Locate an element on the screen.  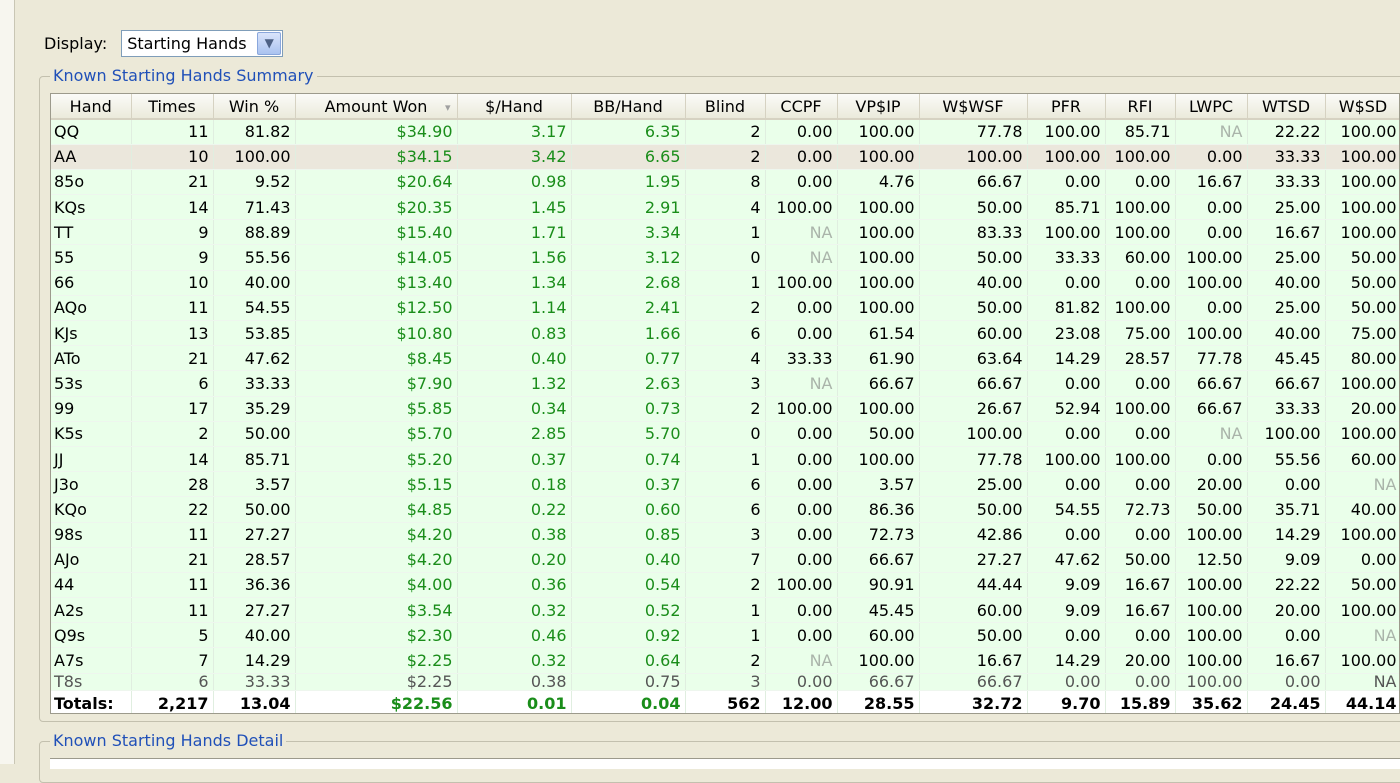
totals-cell: 28.55 is located at coordinates (878, 701).